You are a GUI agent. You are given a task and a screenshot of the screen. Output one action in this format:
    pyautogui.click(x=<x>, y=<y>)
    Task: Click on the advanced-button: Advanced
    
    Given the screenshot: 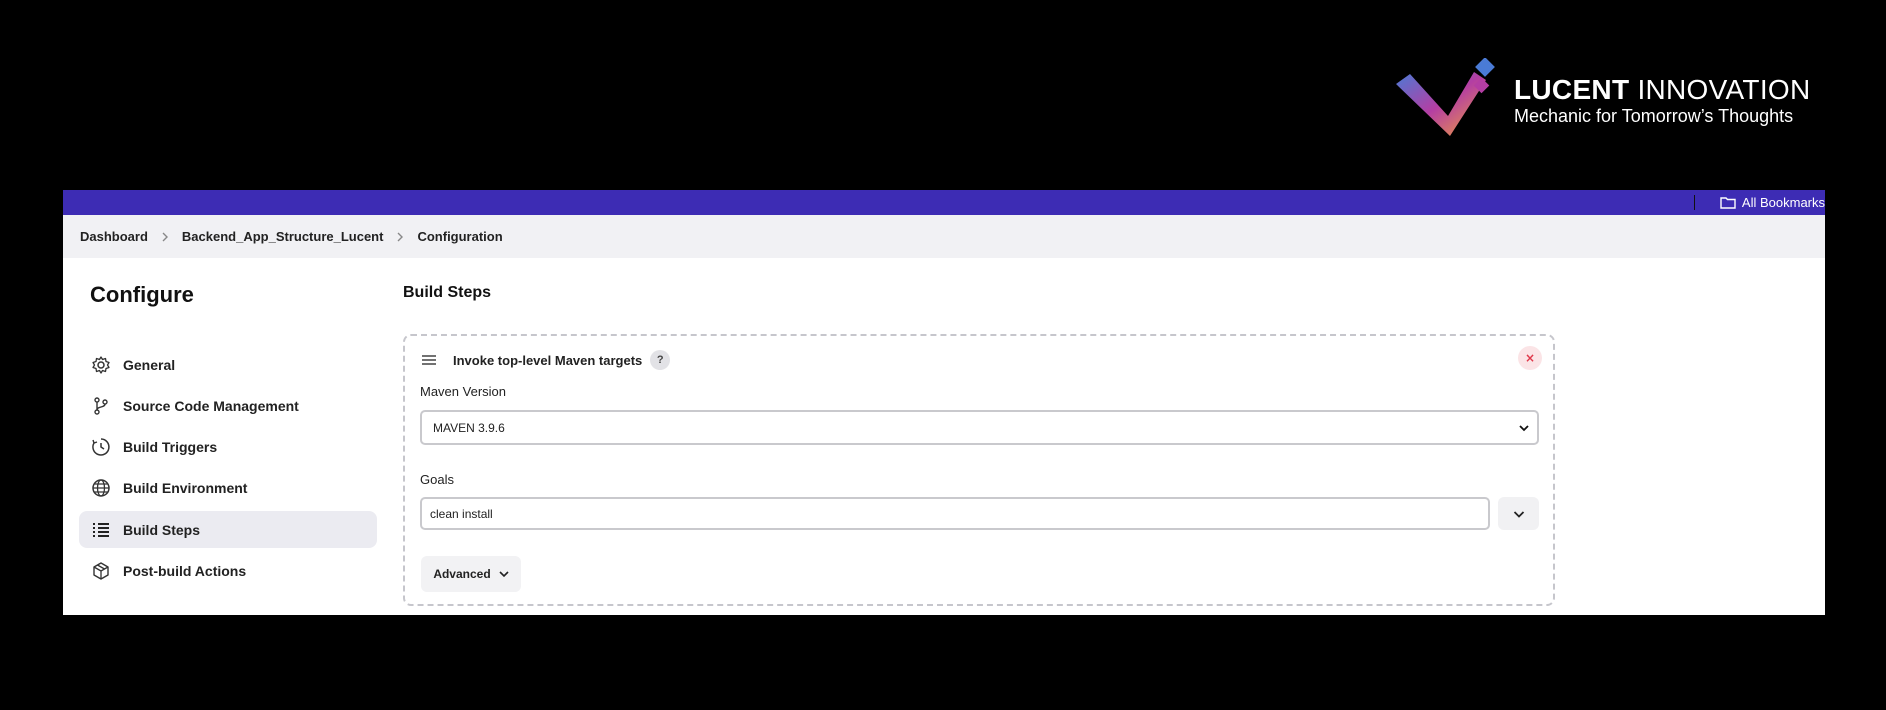 What is the action you would take?
    pyautogui.click(x=471, y=574)
    